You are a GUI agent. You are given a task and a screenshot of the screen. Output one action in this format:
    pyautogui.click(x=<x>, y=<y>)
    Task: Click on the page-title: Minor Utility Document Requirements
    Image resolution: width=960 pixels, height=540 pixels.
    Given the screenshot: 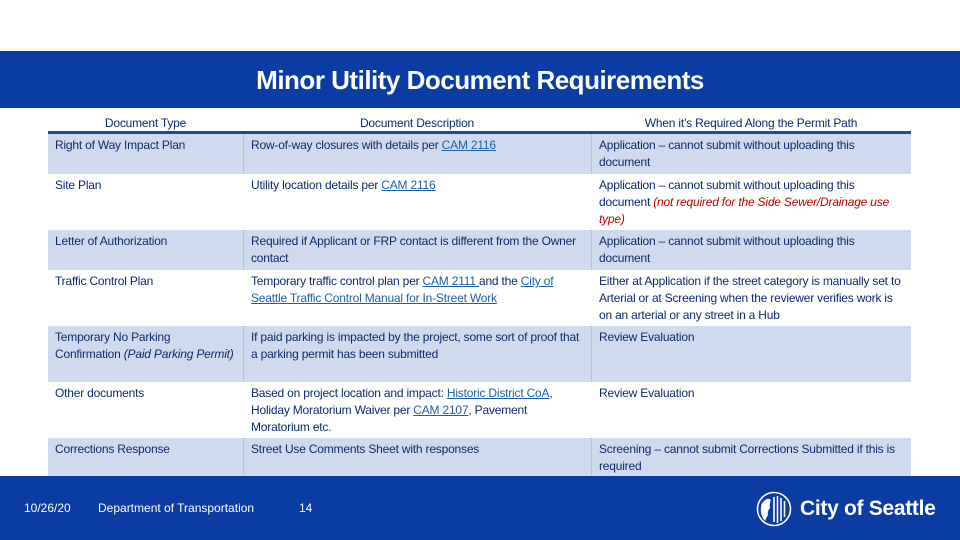 What is the action you would take?
    pyautogui.click(x=480, y=80)
    